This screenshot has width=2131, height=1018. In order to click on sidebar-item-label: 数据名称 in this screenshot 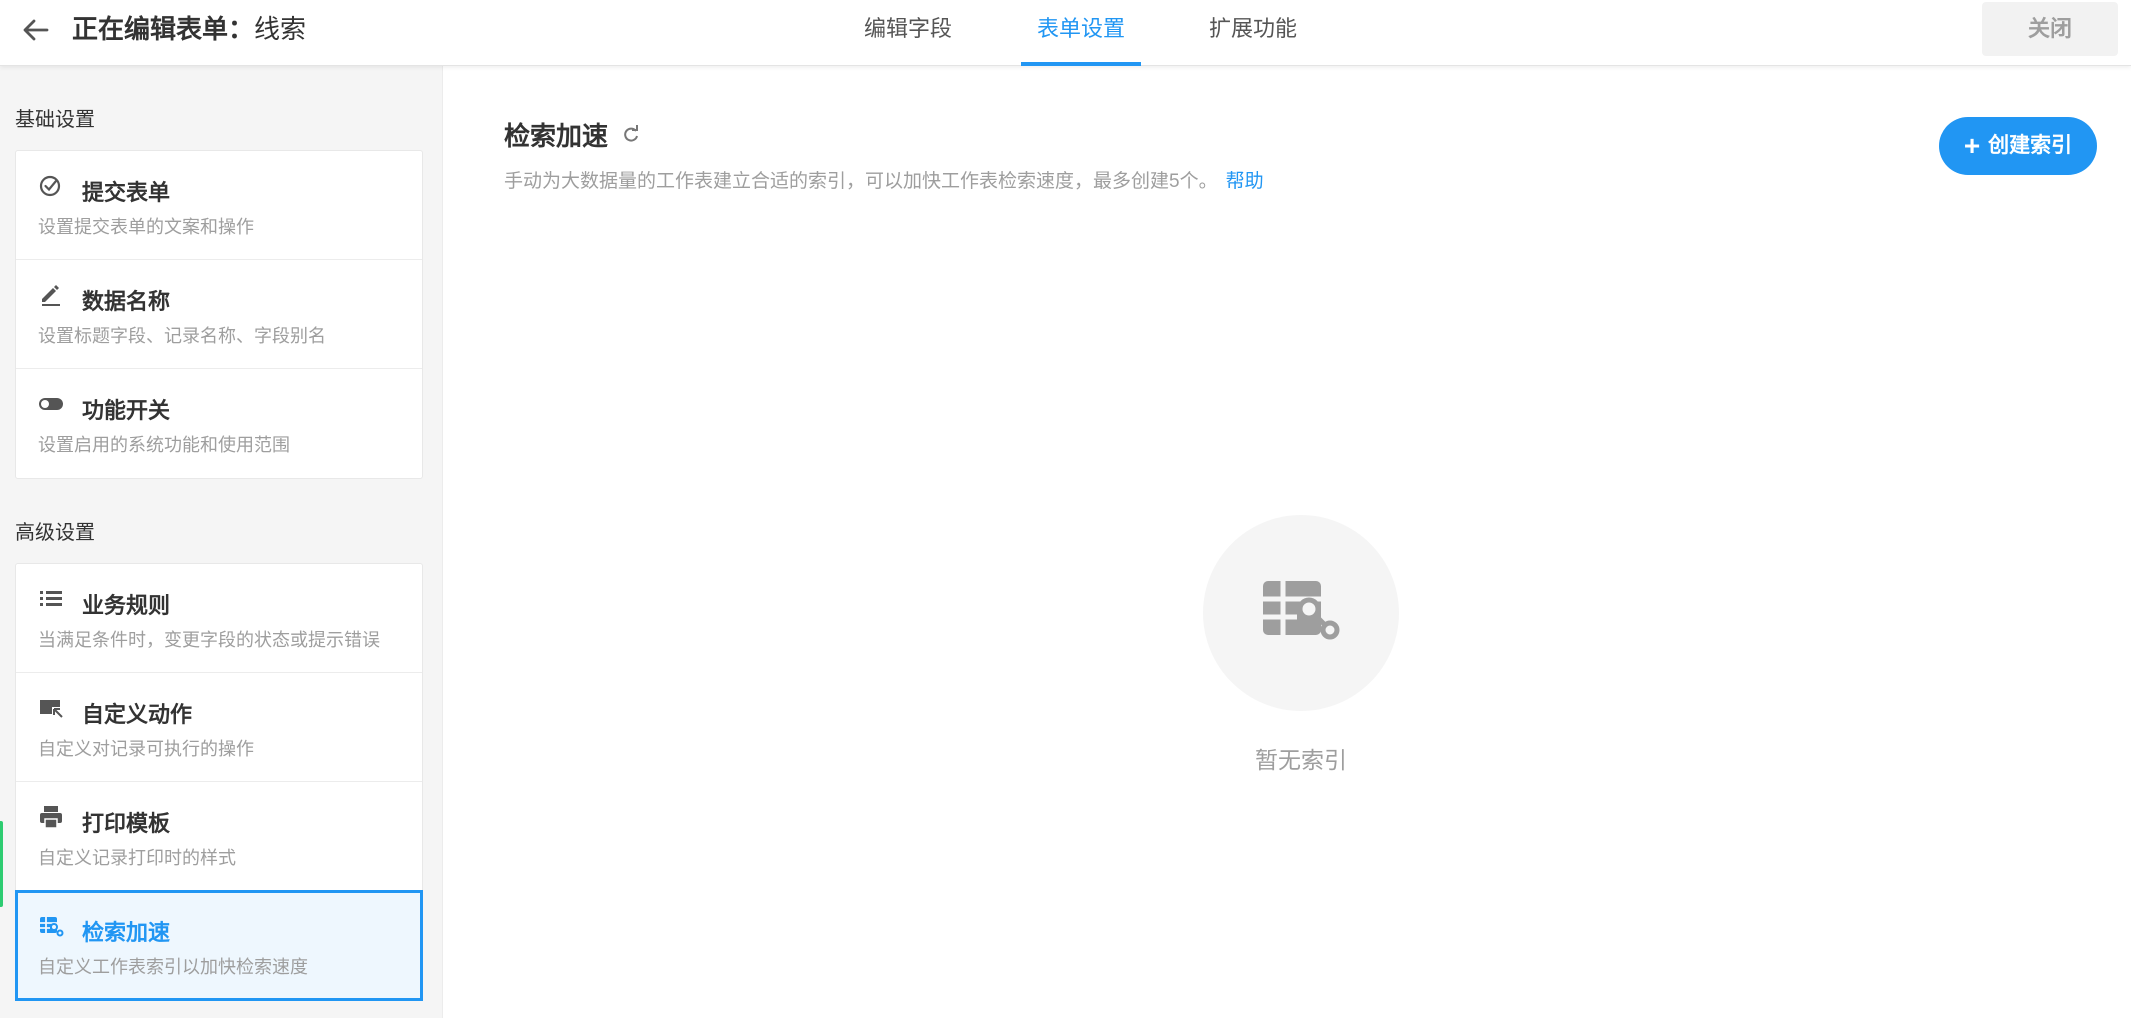, I will do `click(126, 301)`.